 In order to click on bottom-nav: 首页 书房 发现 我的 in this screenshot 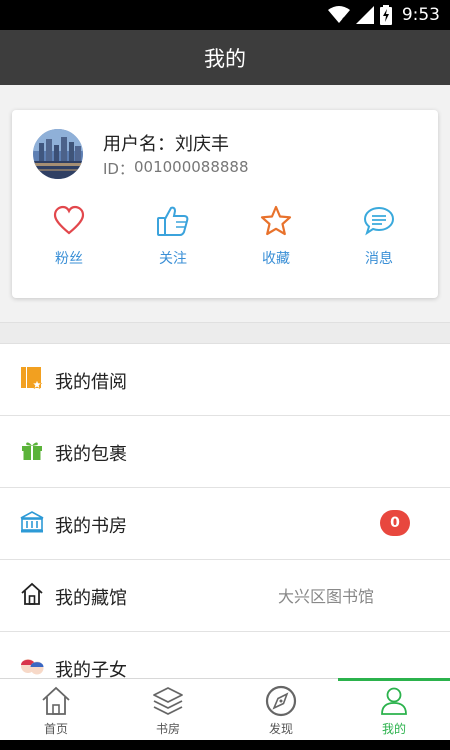, I will do `click(225, 709)`.